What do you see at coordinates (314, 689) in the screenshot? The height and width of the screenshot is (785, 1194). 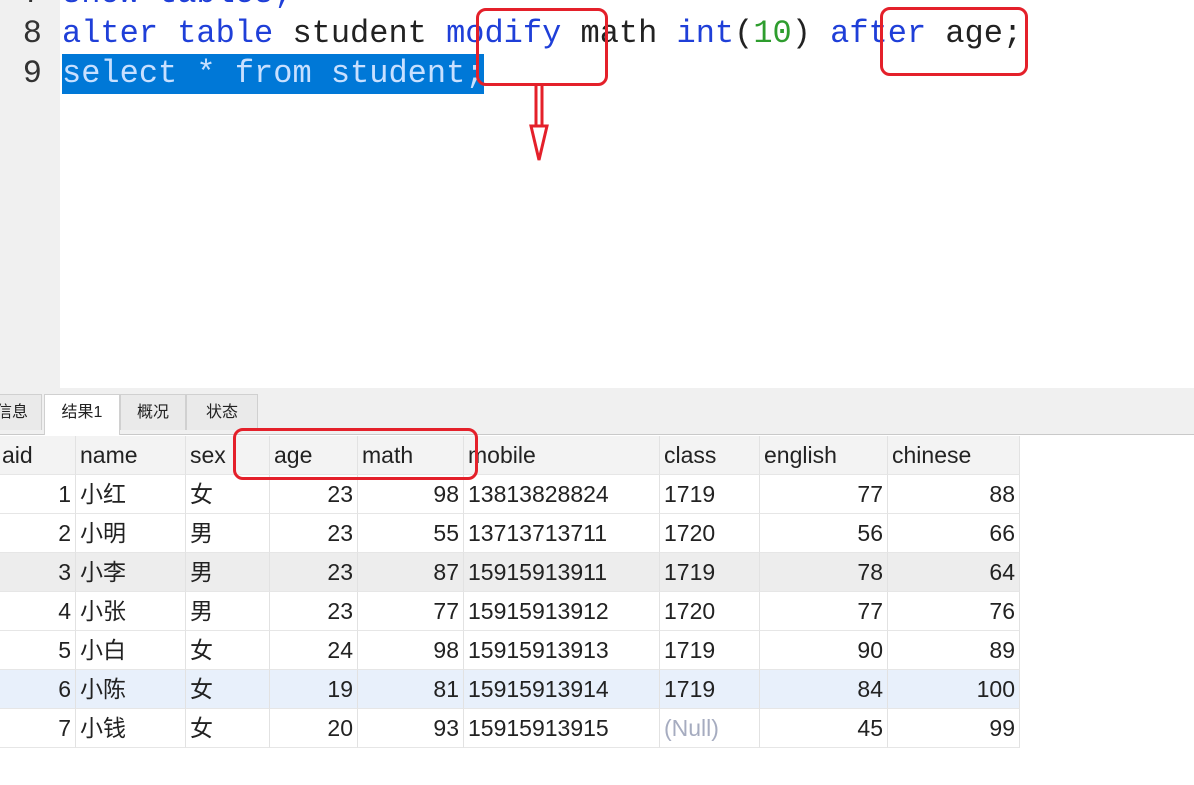 I see `table-cell-age: 19` at bounding box center [314, 689].